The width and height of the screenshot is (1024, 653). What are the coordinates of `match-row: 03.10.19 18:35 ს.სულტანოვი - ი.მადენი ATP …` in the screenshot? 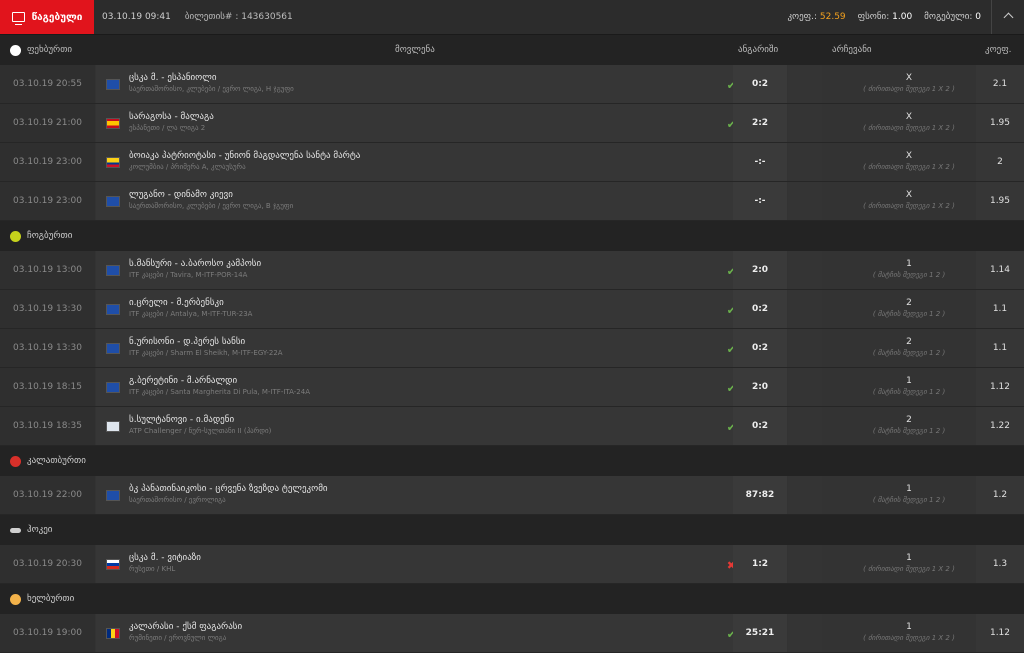 It's located at (512, 426).